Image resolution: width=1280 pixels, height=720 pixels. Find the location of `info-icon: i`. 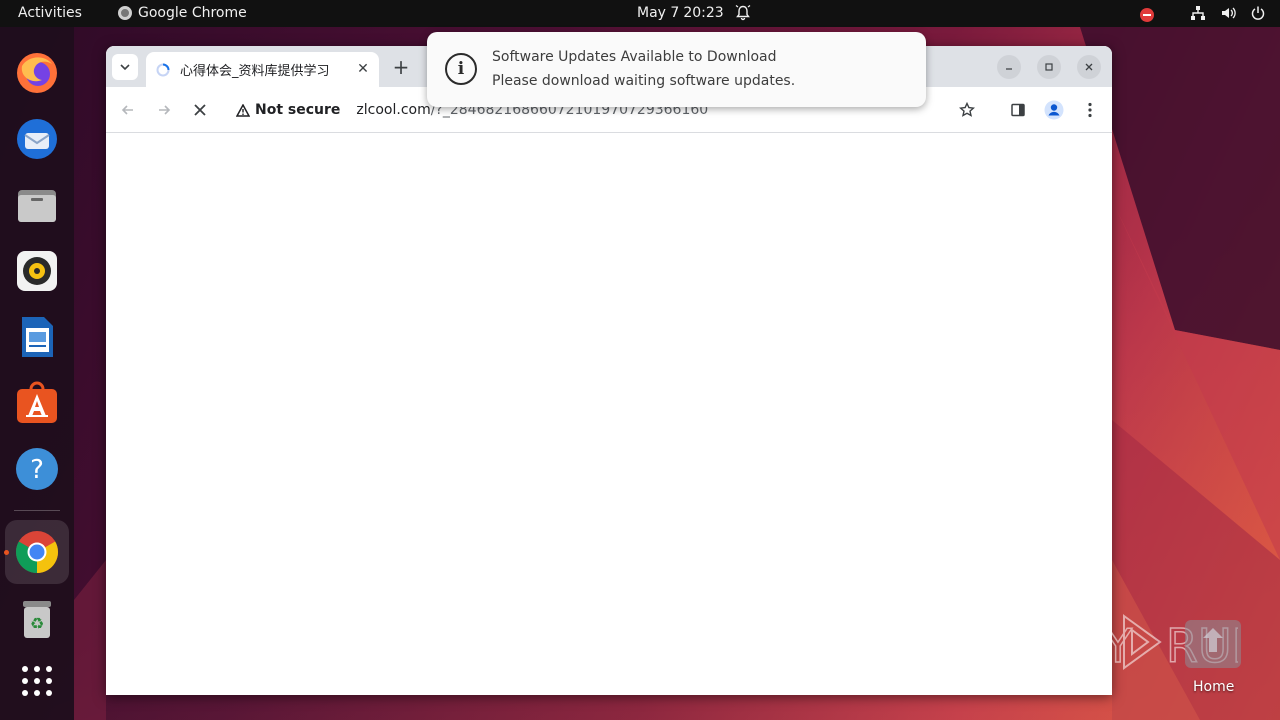

info-icon: i is located at coordinates (461, 69).